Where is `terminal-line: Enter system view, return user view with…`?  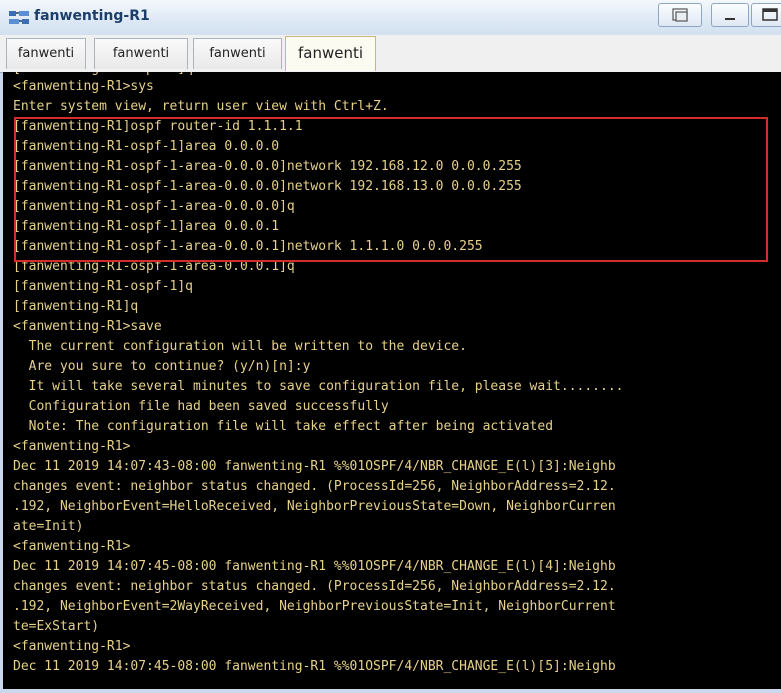
terminal-line: Enter system view, return user view with… is located at coordinates (201, 106).